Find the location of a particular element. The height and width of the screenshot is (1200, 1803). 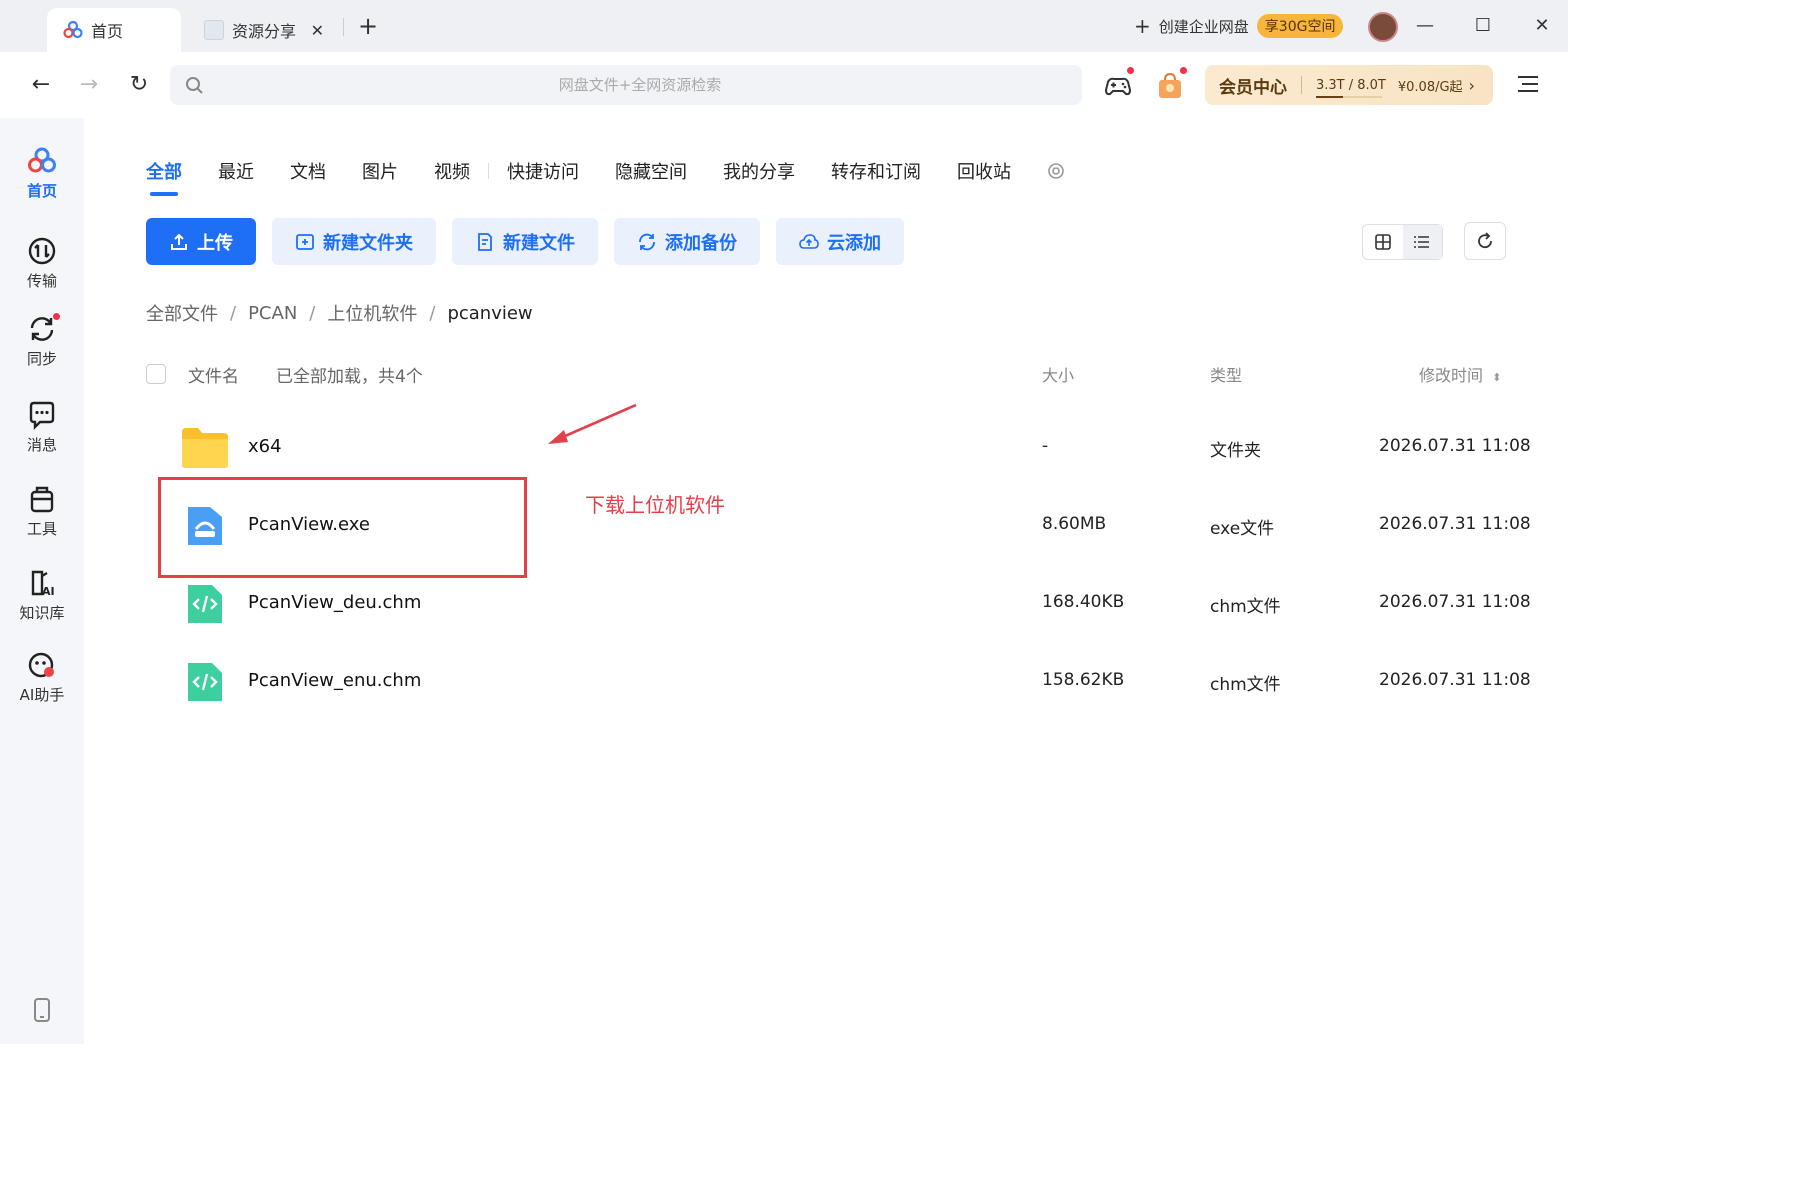

nav-bar: ← → ↻ 会员中心 3.3T / 8.0T ¥0.08 is located at coordinates (784, 85).